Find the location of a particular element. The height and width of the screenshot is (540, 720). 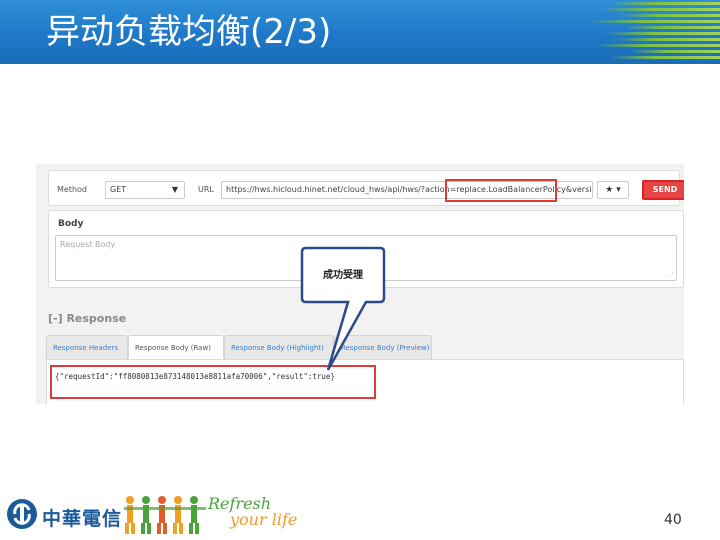

resize-handle-icon: ⋰ is located at coordinates (670, 275).